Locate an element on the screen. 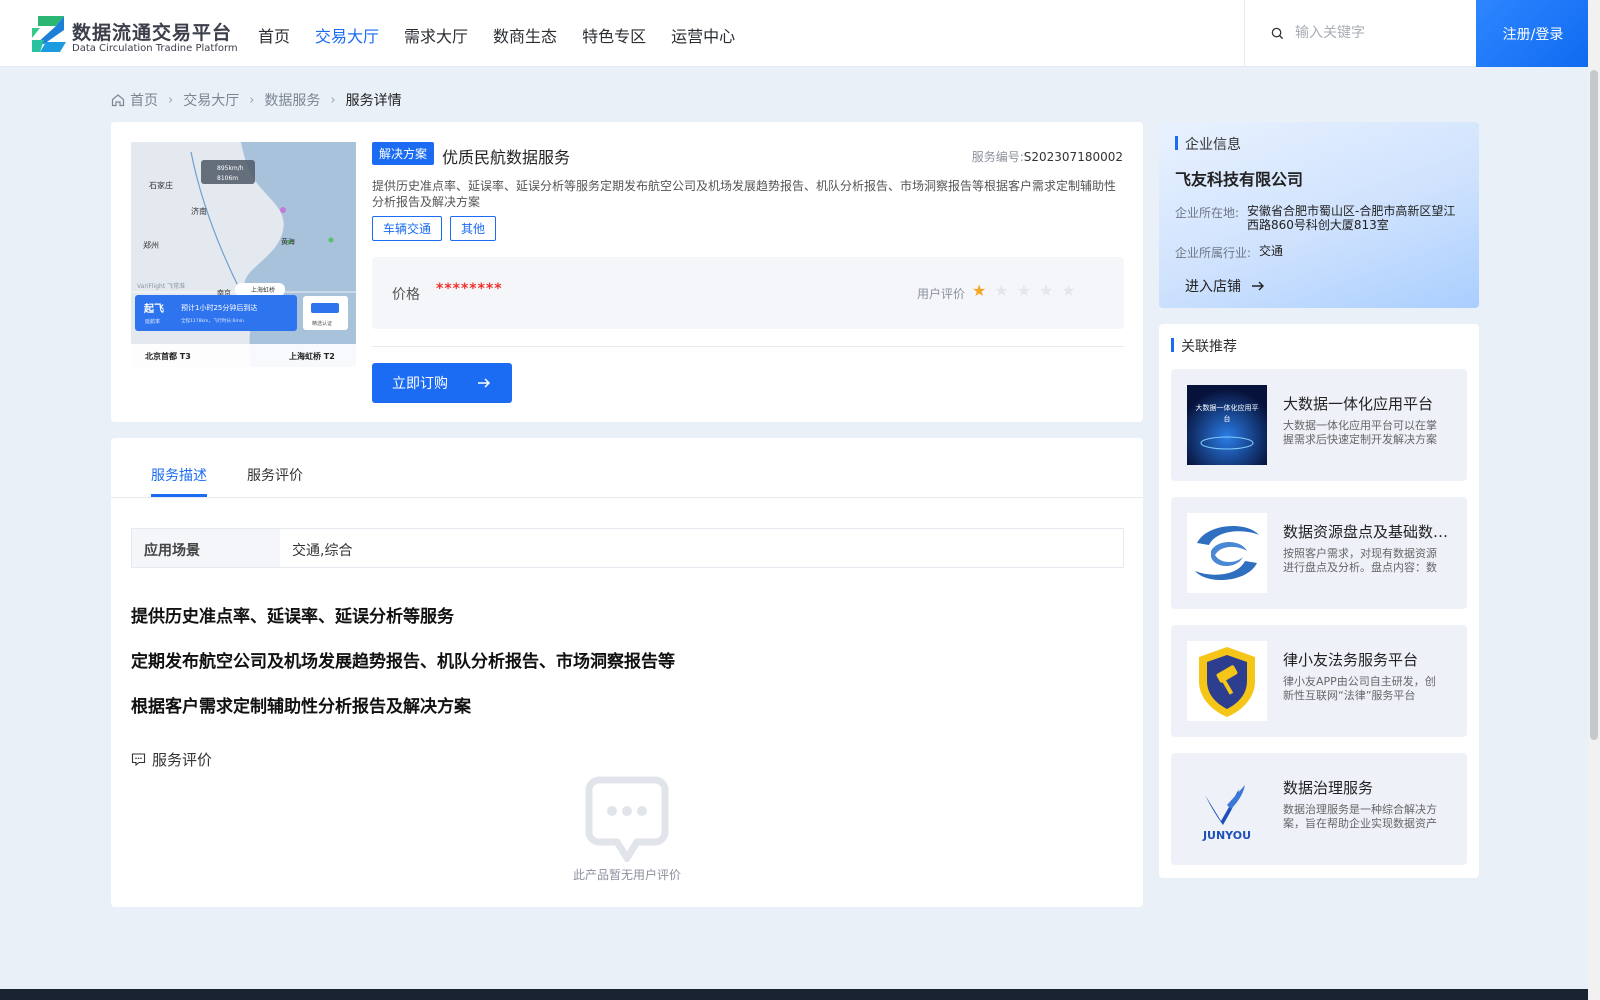 The width and height of the screenshot is (1600, 1000). nav-item: 需求大厅 is located at coordinates (436, 35).